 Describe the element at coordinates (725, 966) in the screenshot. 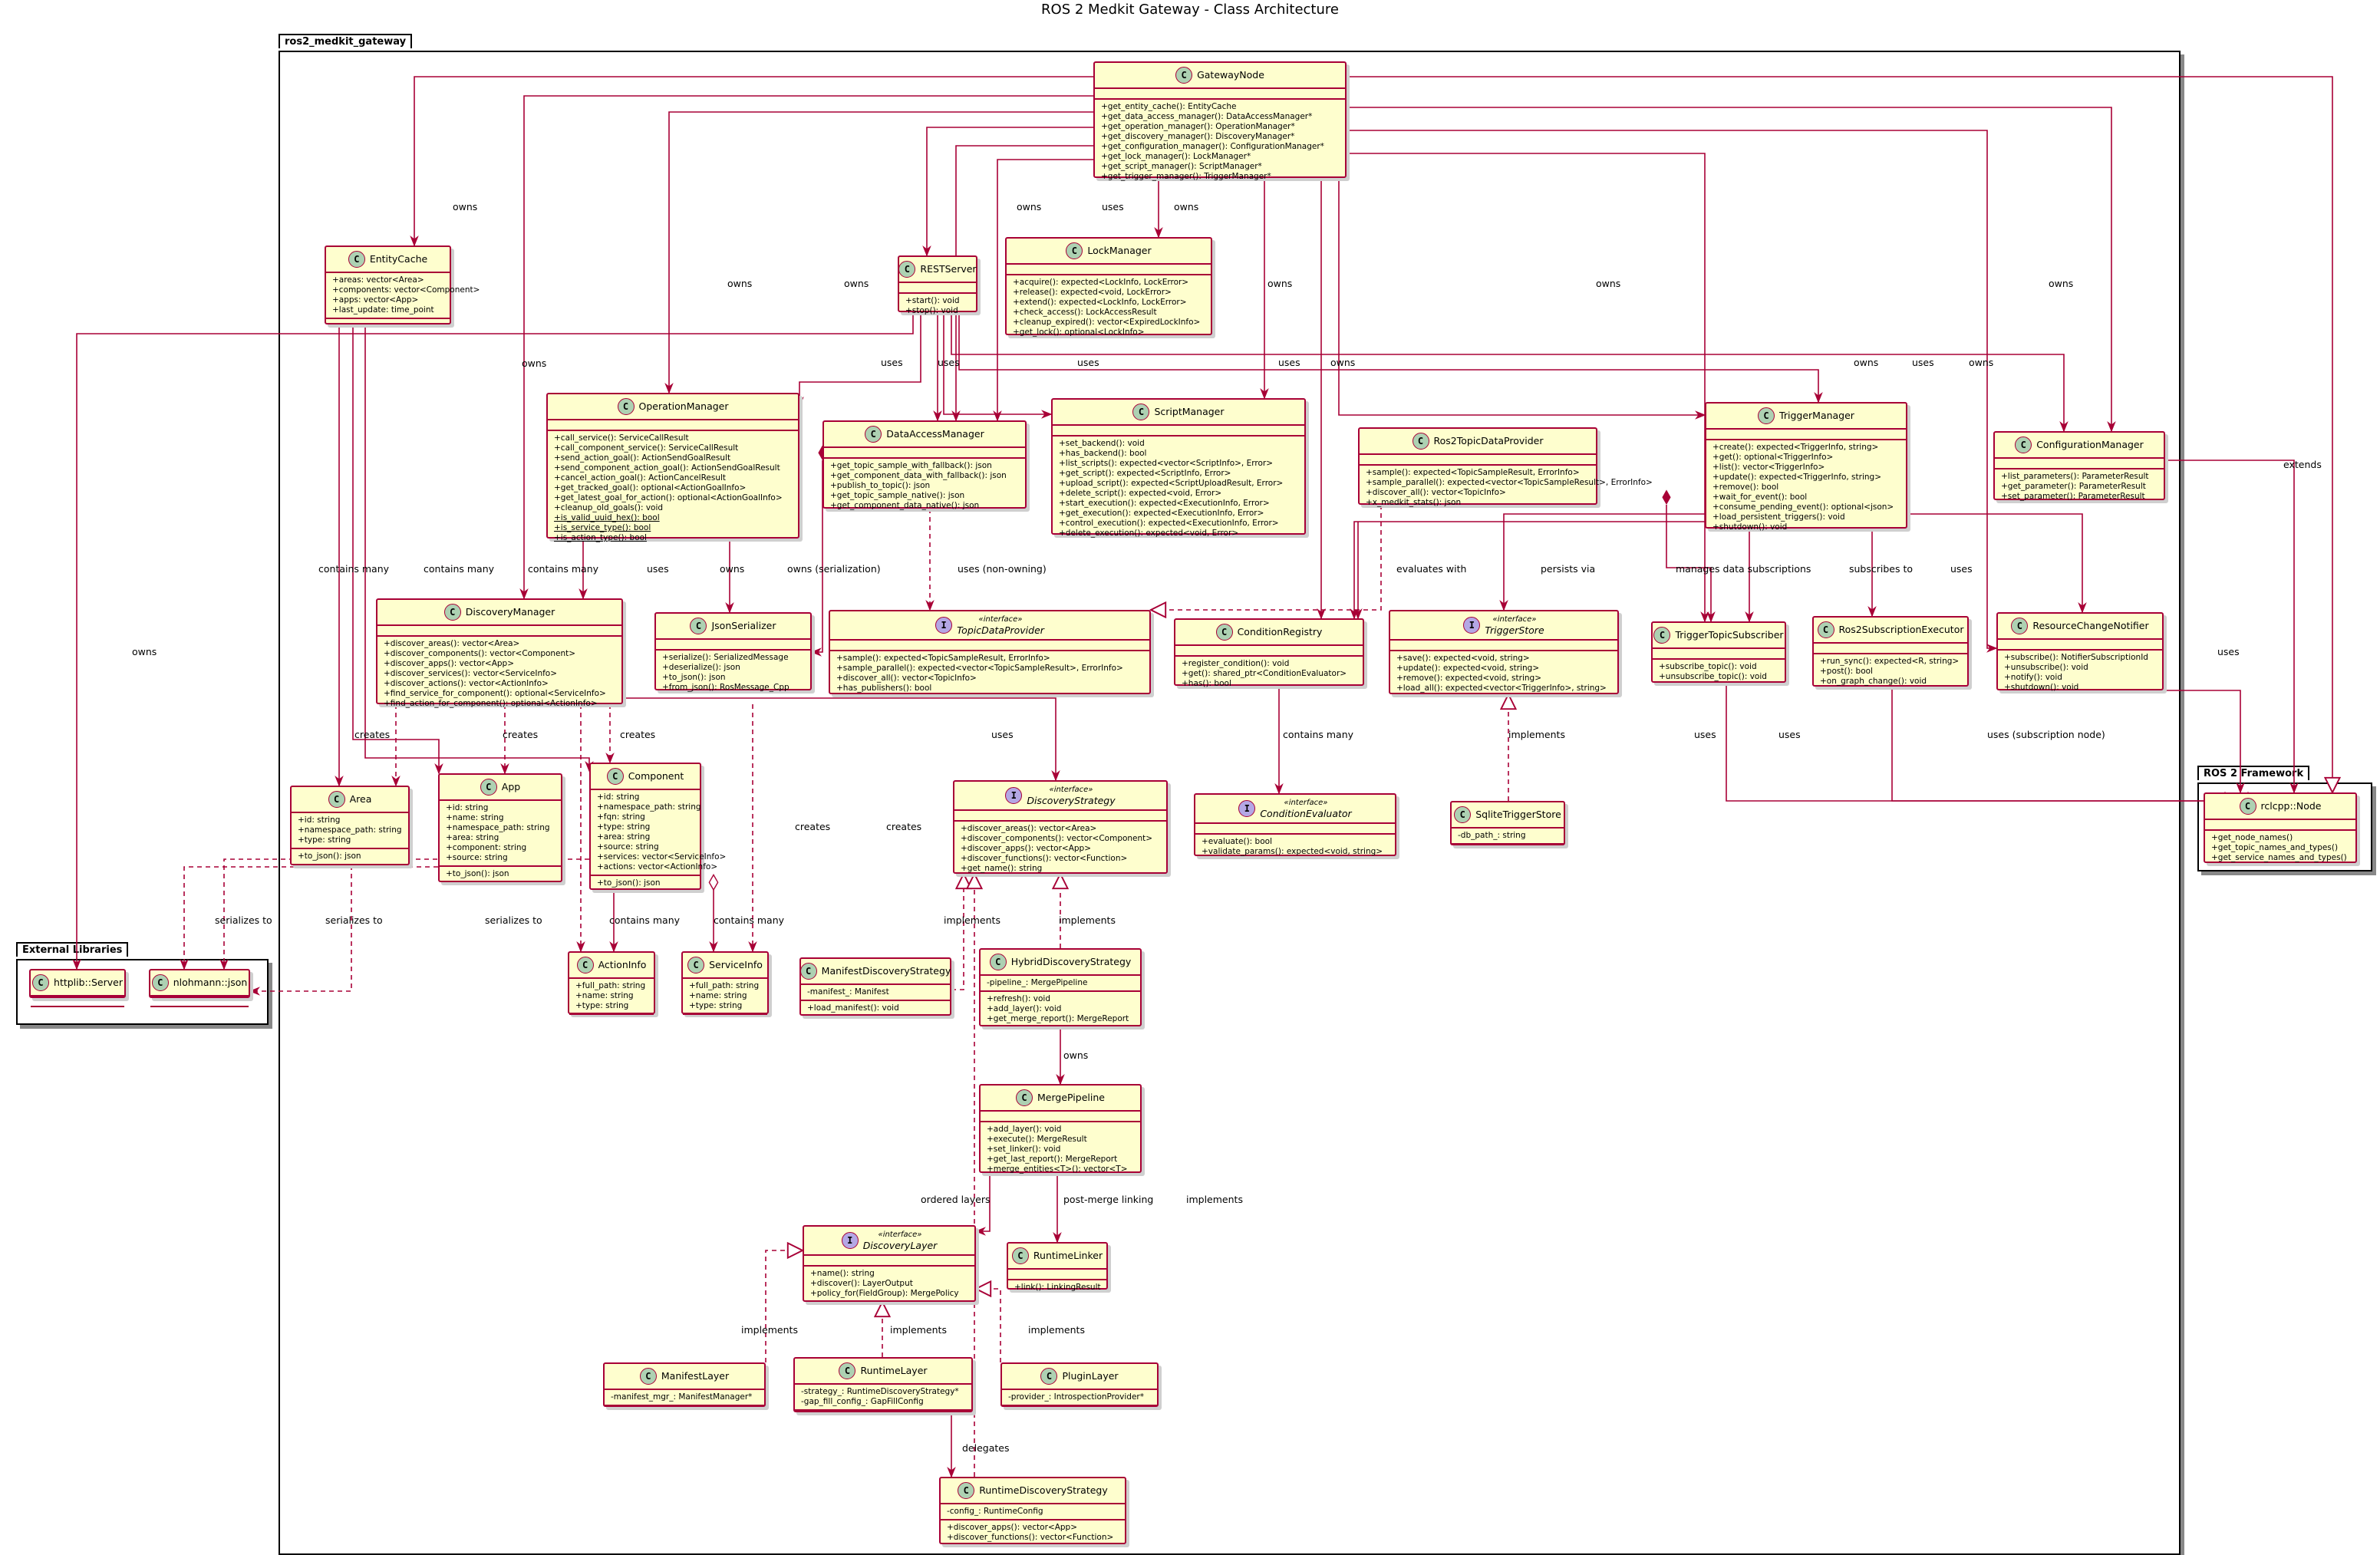

I see `class-header: C ServiceInfo` at that location.